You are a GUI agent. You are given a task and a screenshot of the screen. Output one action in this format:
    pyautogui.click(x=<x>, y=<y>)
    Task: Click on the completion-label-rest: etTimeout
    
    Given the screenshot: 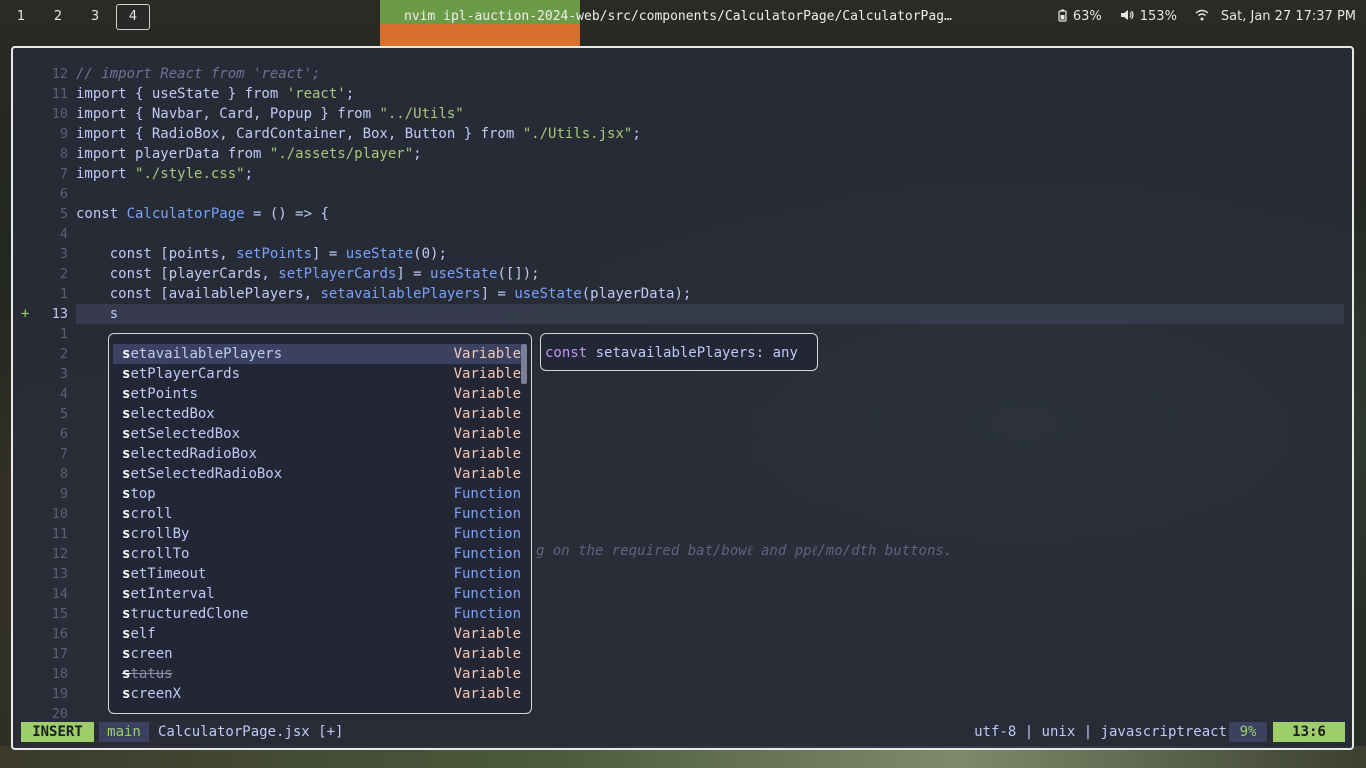 What is the action you would take?
    pyautogui.click(x=168, y=574)
    